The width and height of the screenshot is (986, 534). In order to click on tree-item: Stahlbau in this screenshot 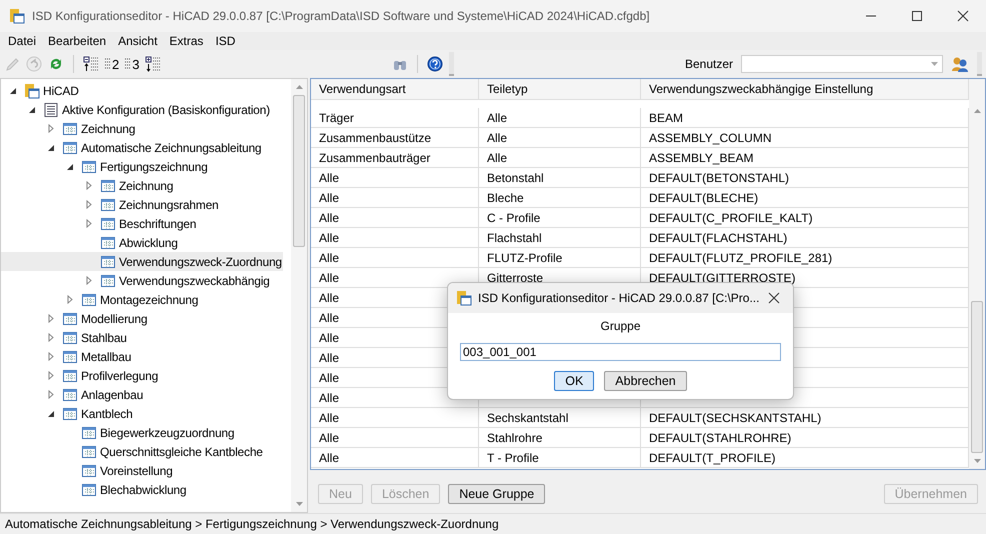, I will do `click(64, 337)`.